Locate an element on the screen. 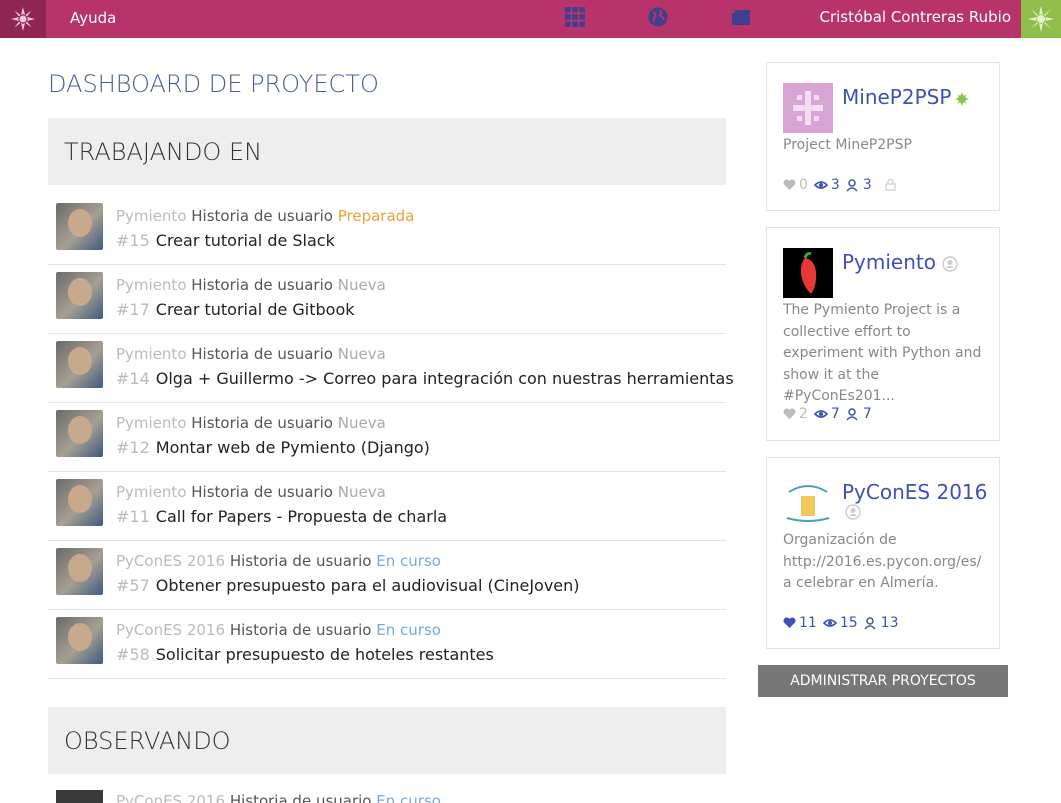 The width and height of the screenshot is (1061, 803). item-subject: Montar web de Pymiento (Django) is located at coordinates (293, 447).